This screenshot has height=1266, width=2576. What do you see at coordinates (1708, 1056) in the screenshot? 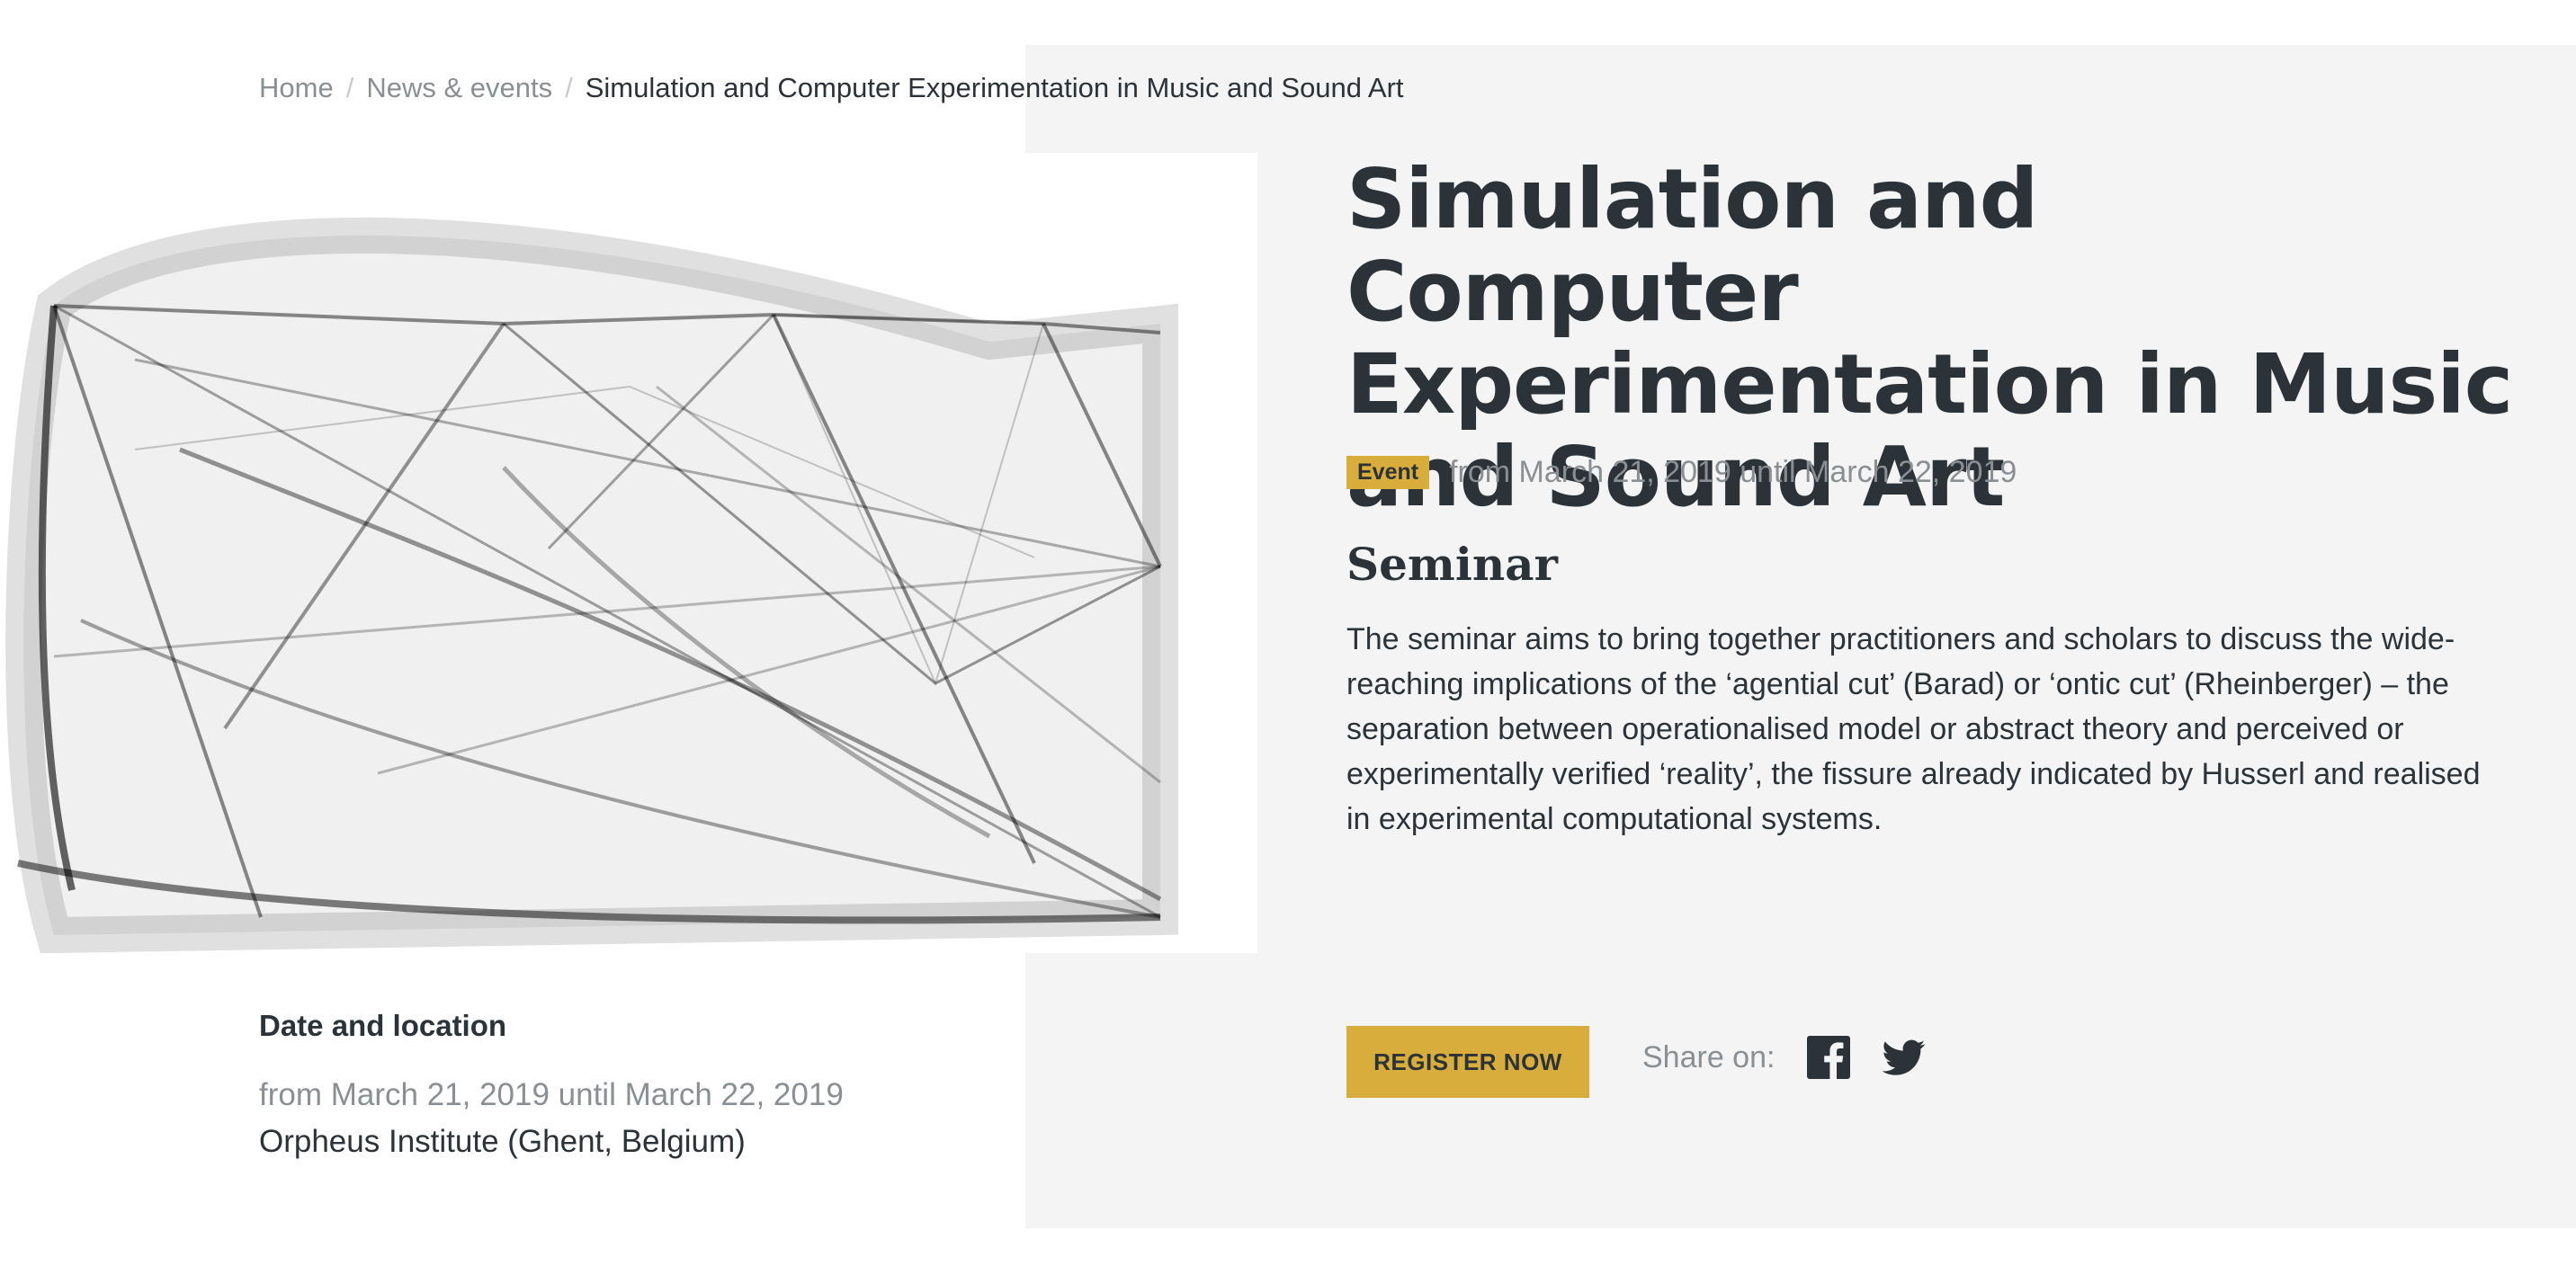
I see `share-label: Share on:` at bounding box center [1708, 1056].